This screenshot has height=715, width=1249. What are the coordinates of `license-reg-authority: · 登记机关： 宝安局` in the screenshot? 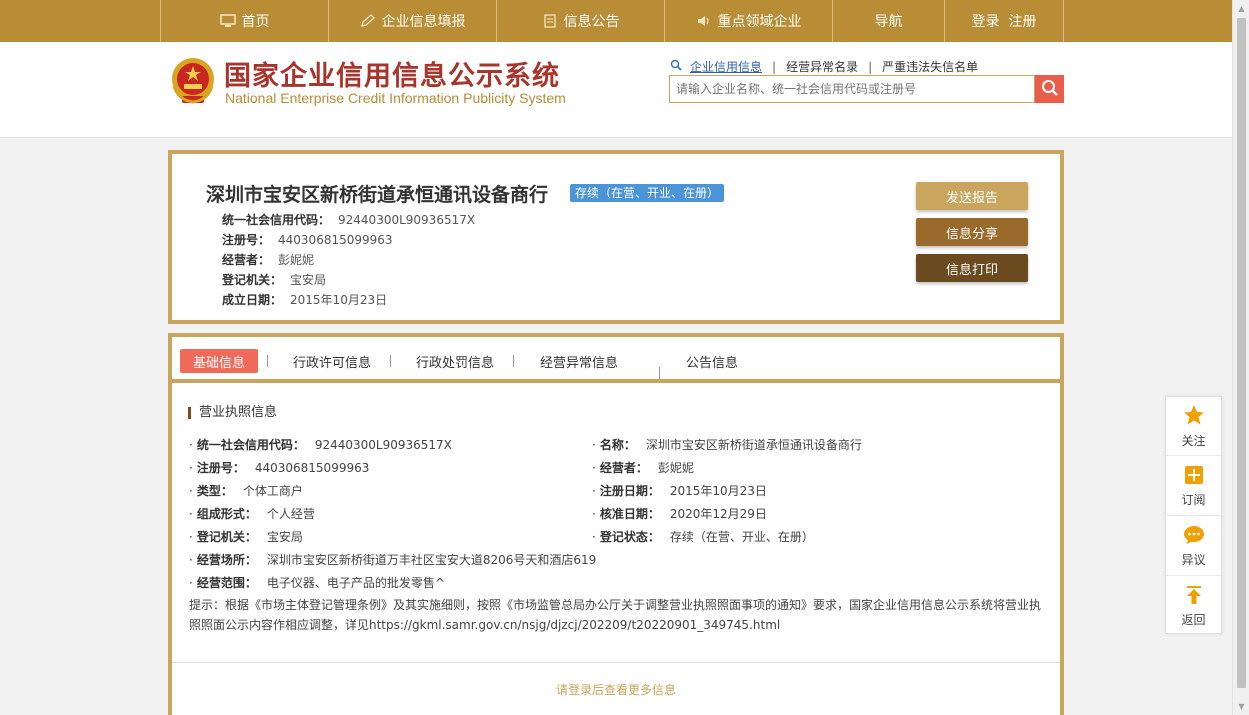 It's located at (246, 537).